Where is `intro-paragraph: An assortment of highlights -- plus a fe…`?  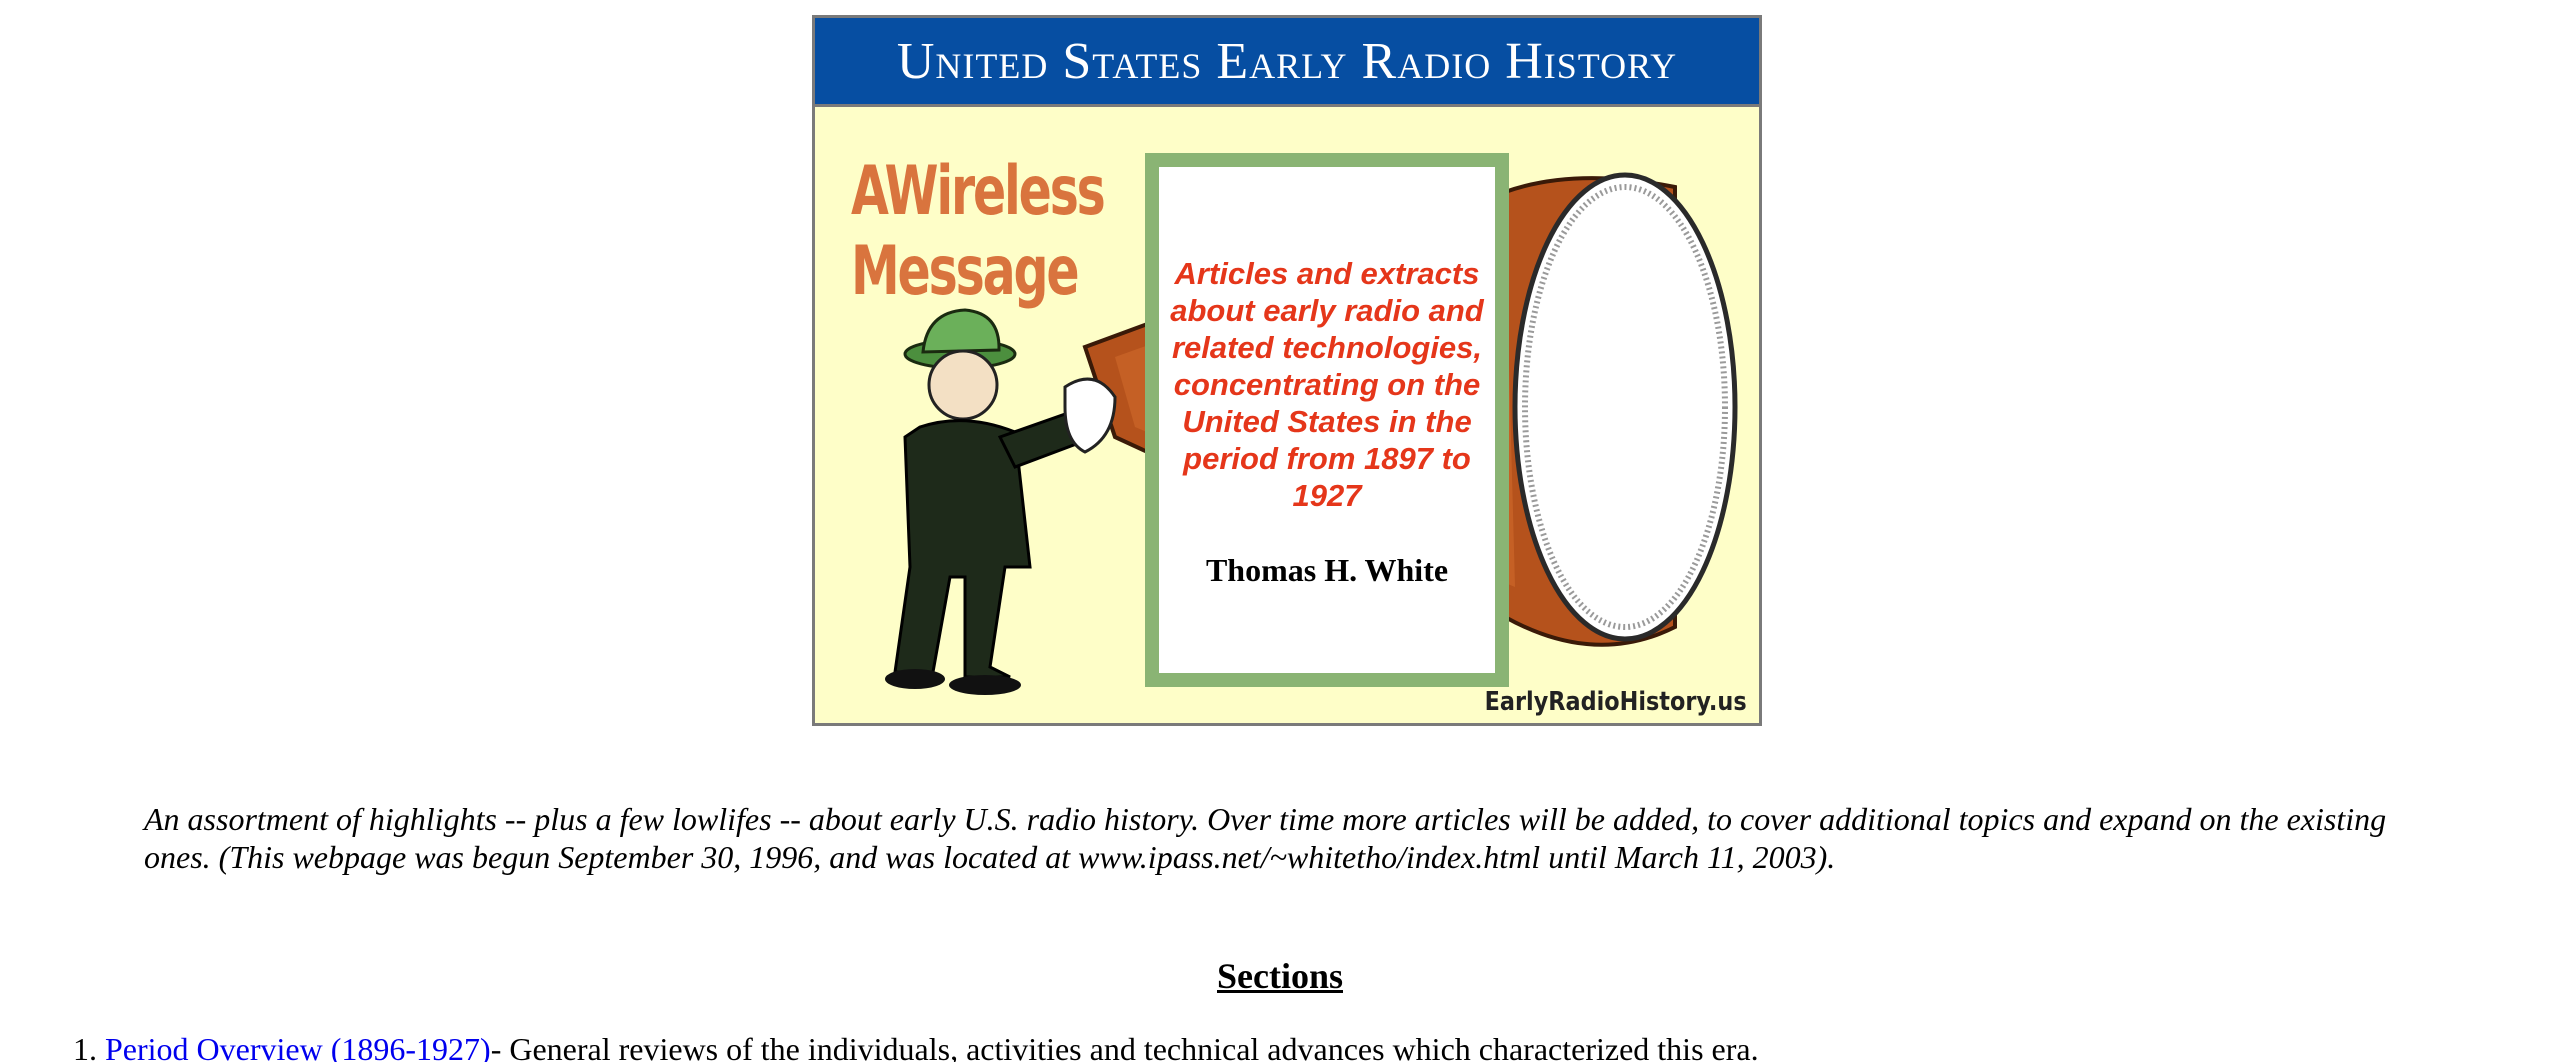
intro-paragraph: An assortment of highlights -- plus a fe… is located at coordinates (1265, 838).